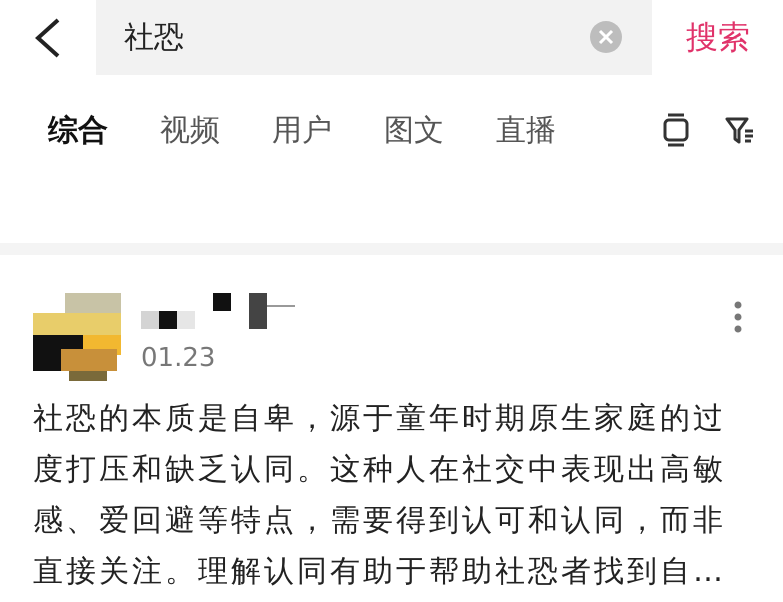  I want to click on card-icon, so click(676, 130).